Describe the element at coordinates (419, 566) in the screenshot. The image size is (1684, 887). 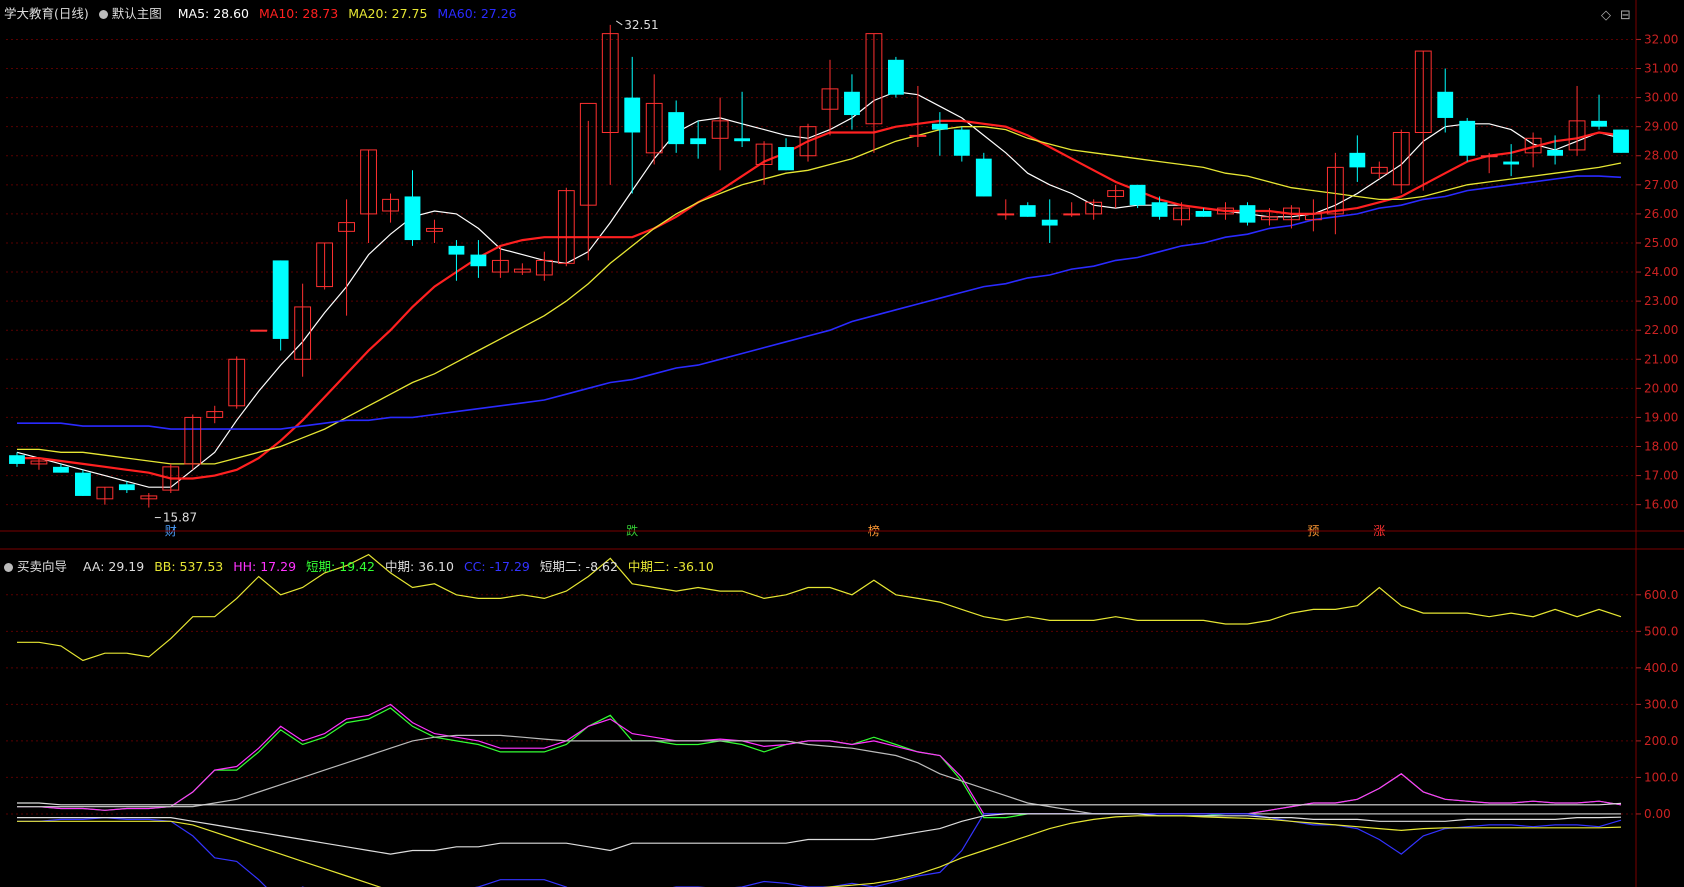
I see `mid-term-label: 中期: 36.10` at that location.